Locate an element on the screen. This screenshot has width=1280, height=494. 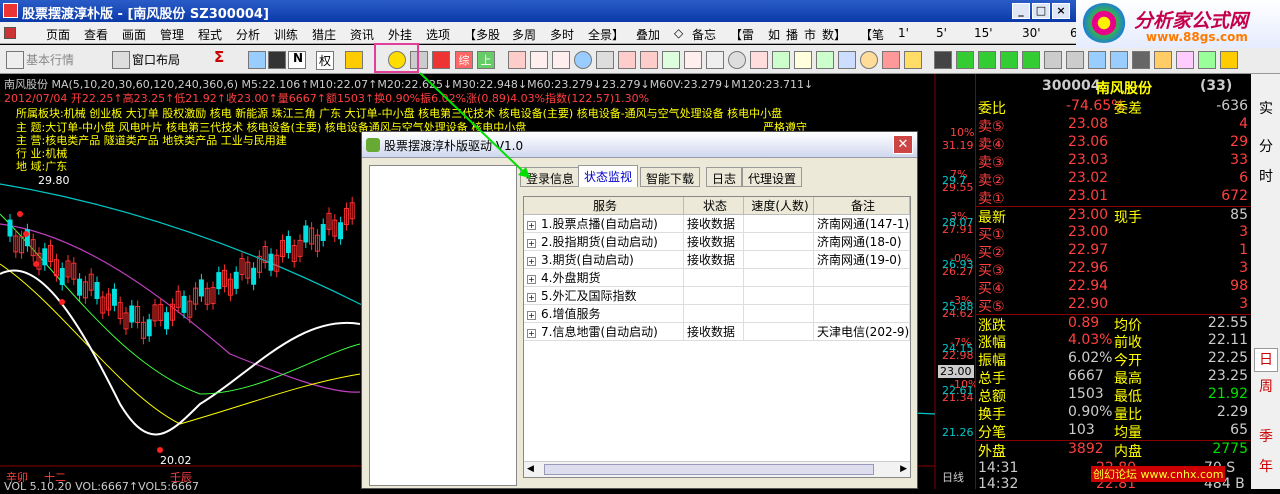
sidebar-3: 日 is located at coordinates (1266, 360).